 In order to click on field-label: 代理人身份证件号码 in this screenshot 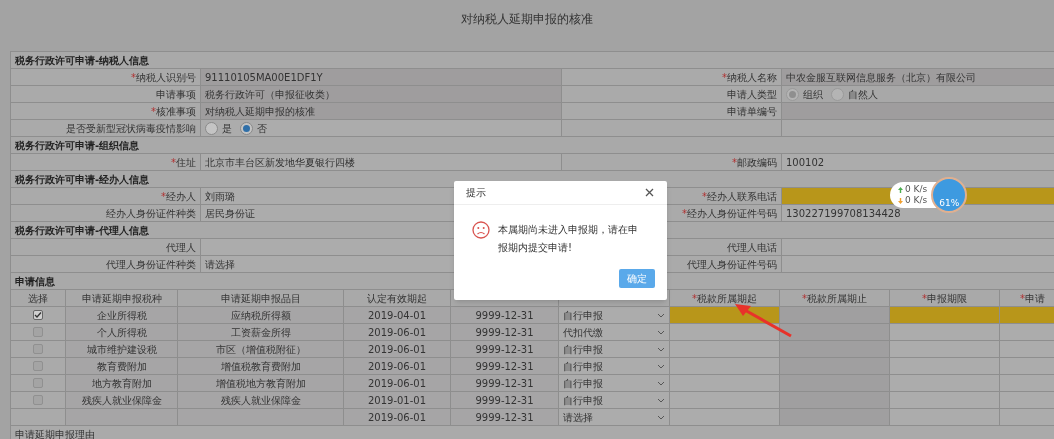, I will do `click(732, 264)`.